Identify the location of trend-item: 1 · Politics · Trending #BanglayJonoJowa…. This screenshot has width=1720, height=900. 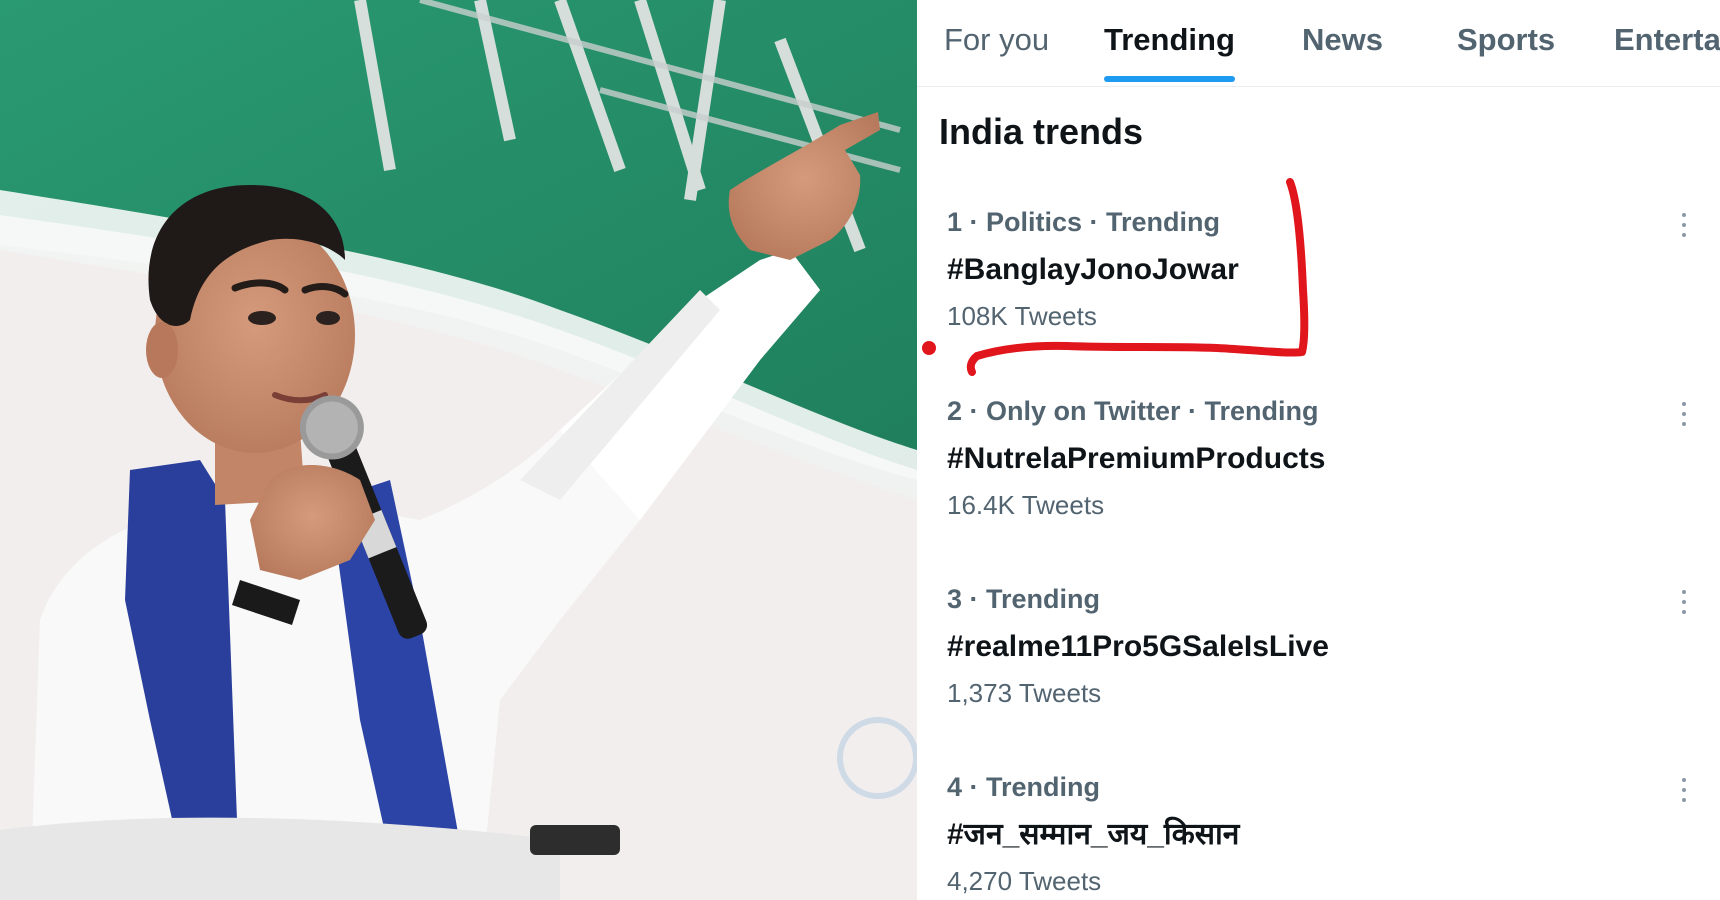
(1318, 290).